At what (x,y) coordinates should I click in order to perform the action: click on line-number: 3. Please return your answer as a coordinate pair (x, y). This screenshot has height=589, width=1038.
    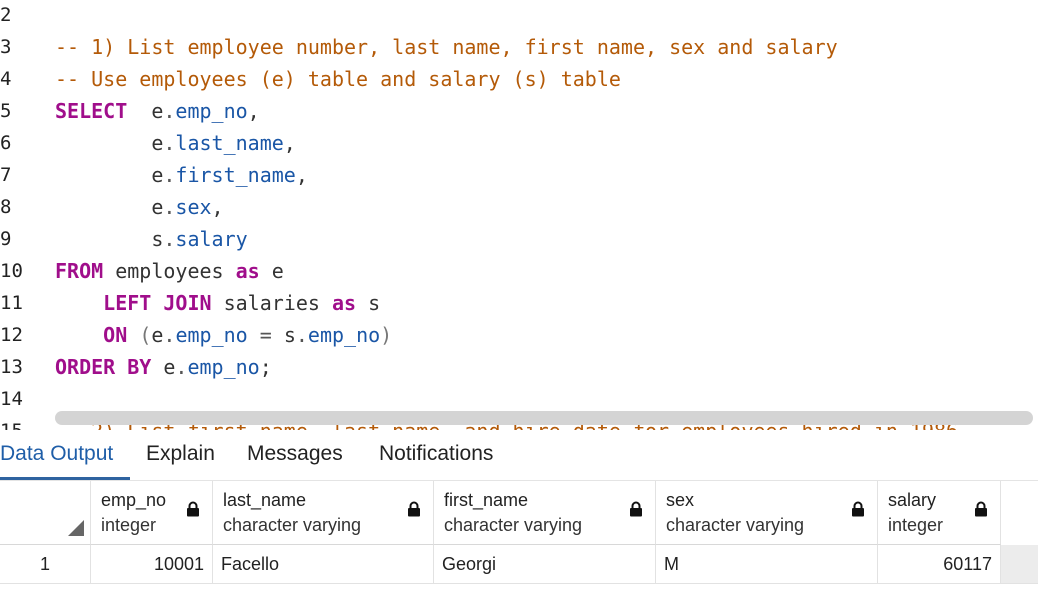
    Looking at the image, I should click on (6, 47).